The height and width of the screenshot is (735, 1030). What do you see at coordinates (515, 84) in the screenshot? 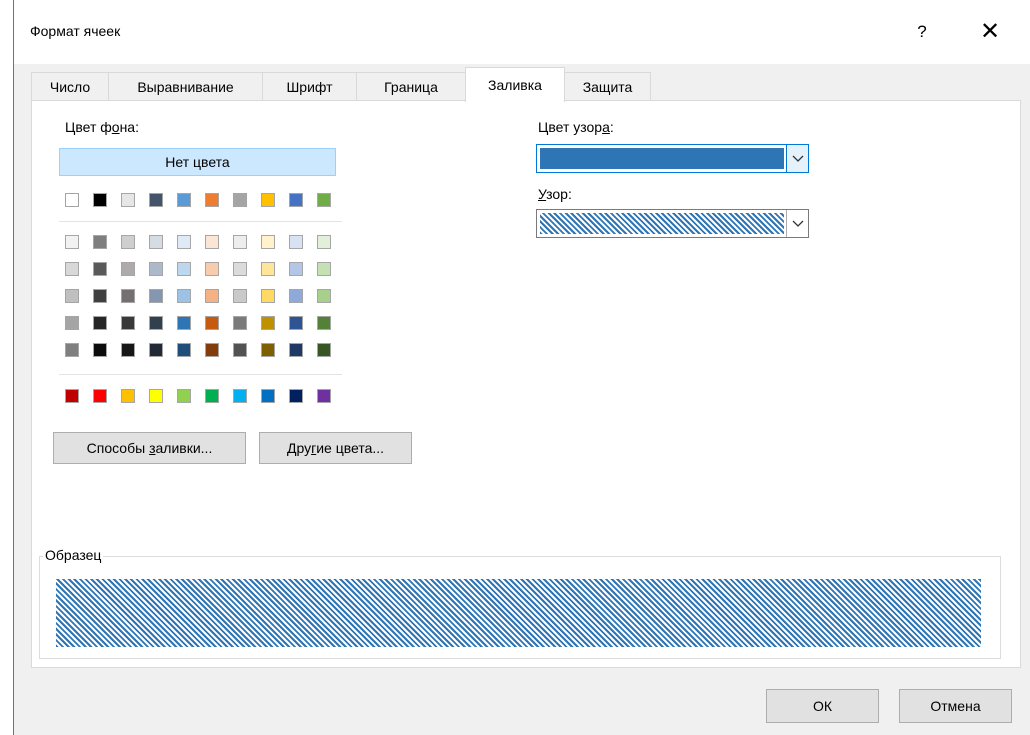
I see `tab-fill: Заливка` at bounding box center [515, 84].